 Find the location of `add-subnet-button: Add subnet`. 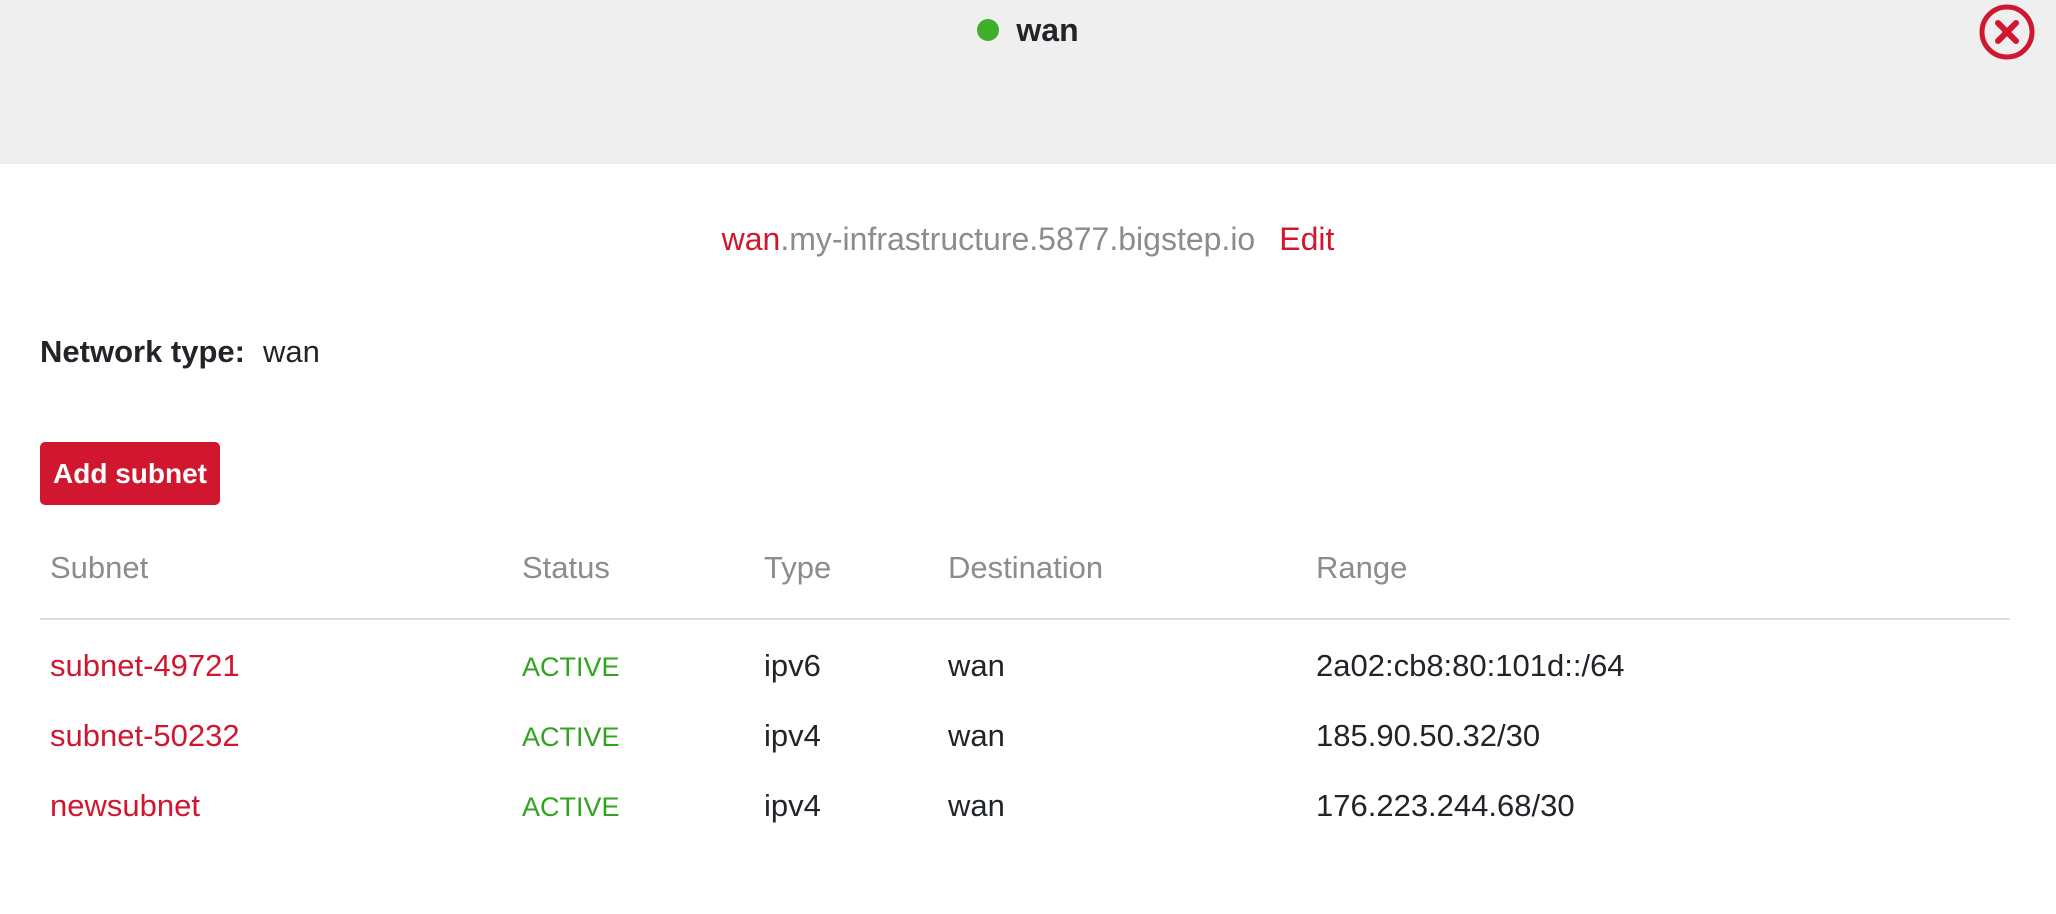

add-subnet-button: Add subnet is located at coordinates (130, 473).